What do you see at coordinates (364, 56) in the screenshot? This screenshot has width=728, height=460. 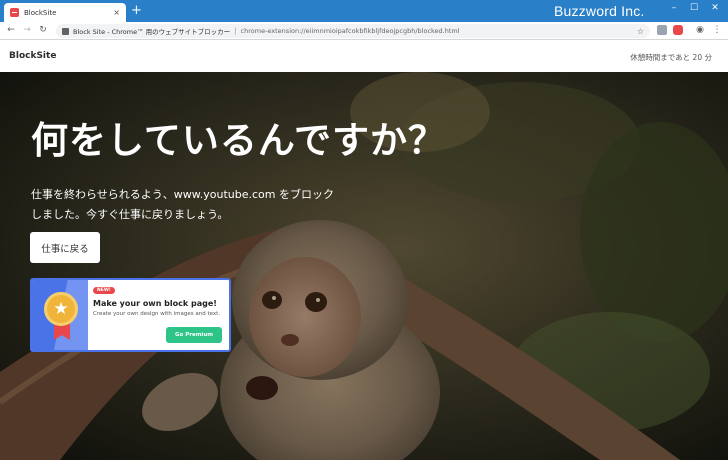 I see `blocksite-header: BlockSite 休憩時間まであと 20 分` at bounding box center [364, 56].